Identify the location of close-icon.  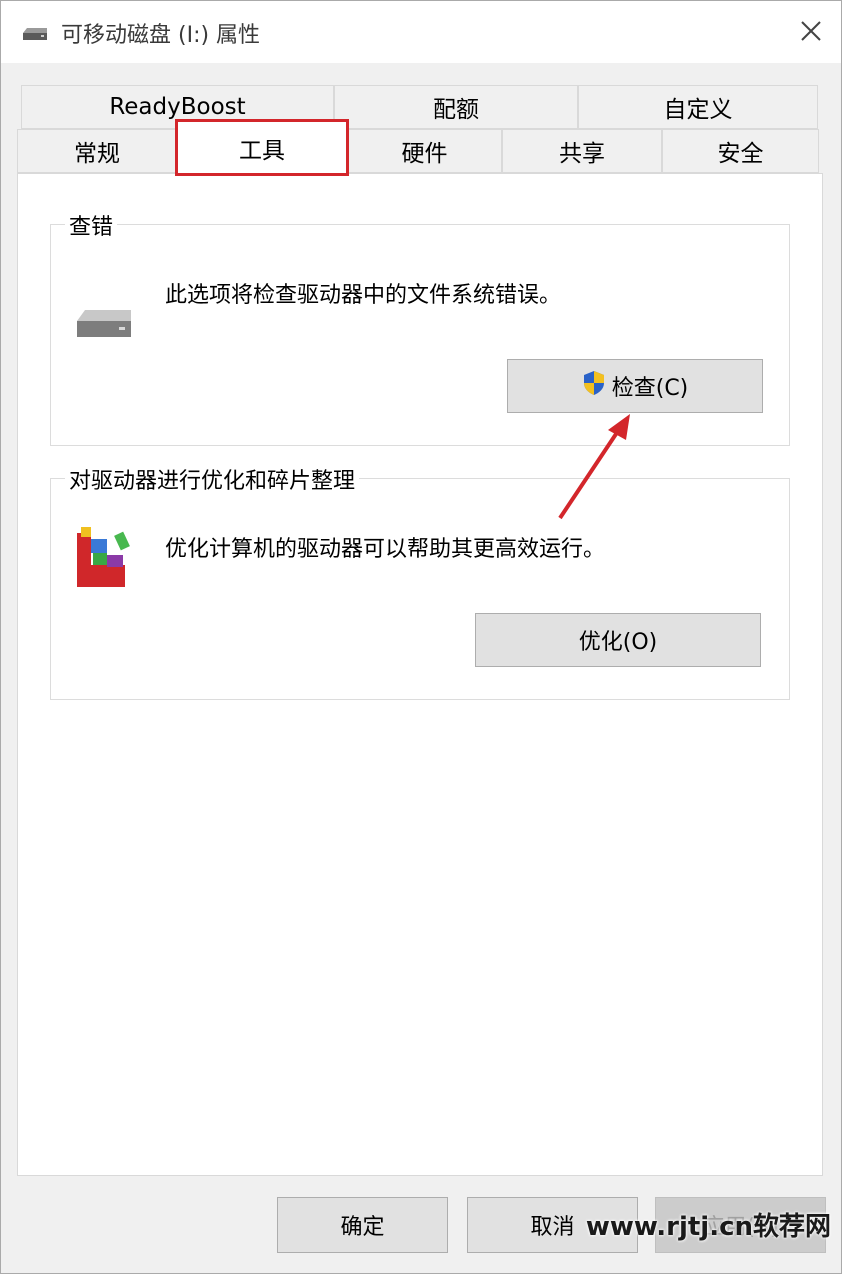
(811, 31).